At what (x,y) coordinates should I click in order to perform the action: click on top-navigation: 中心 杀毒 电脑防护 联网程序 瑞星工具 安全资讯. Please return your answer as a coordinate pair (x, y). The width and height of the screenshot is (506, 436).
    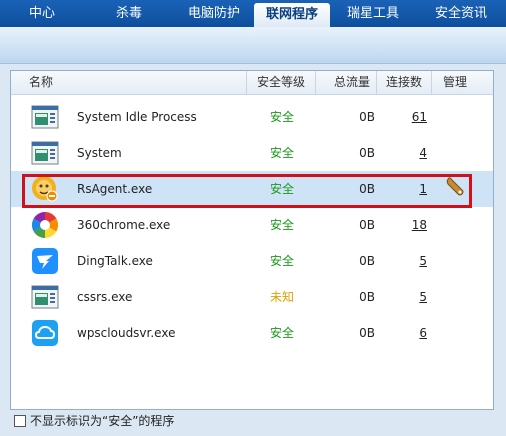
    Looking at the image, I should click on (253, 13).